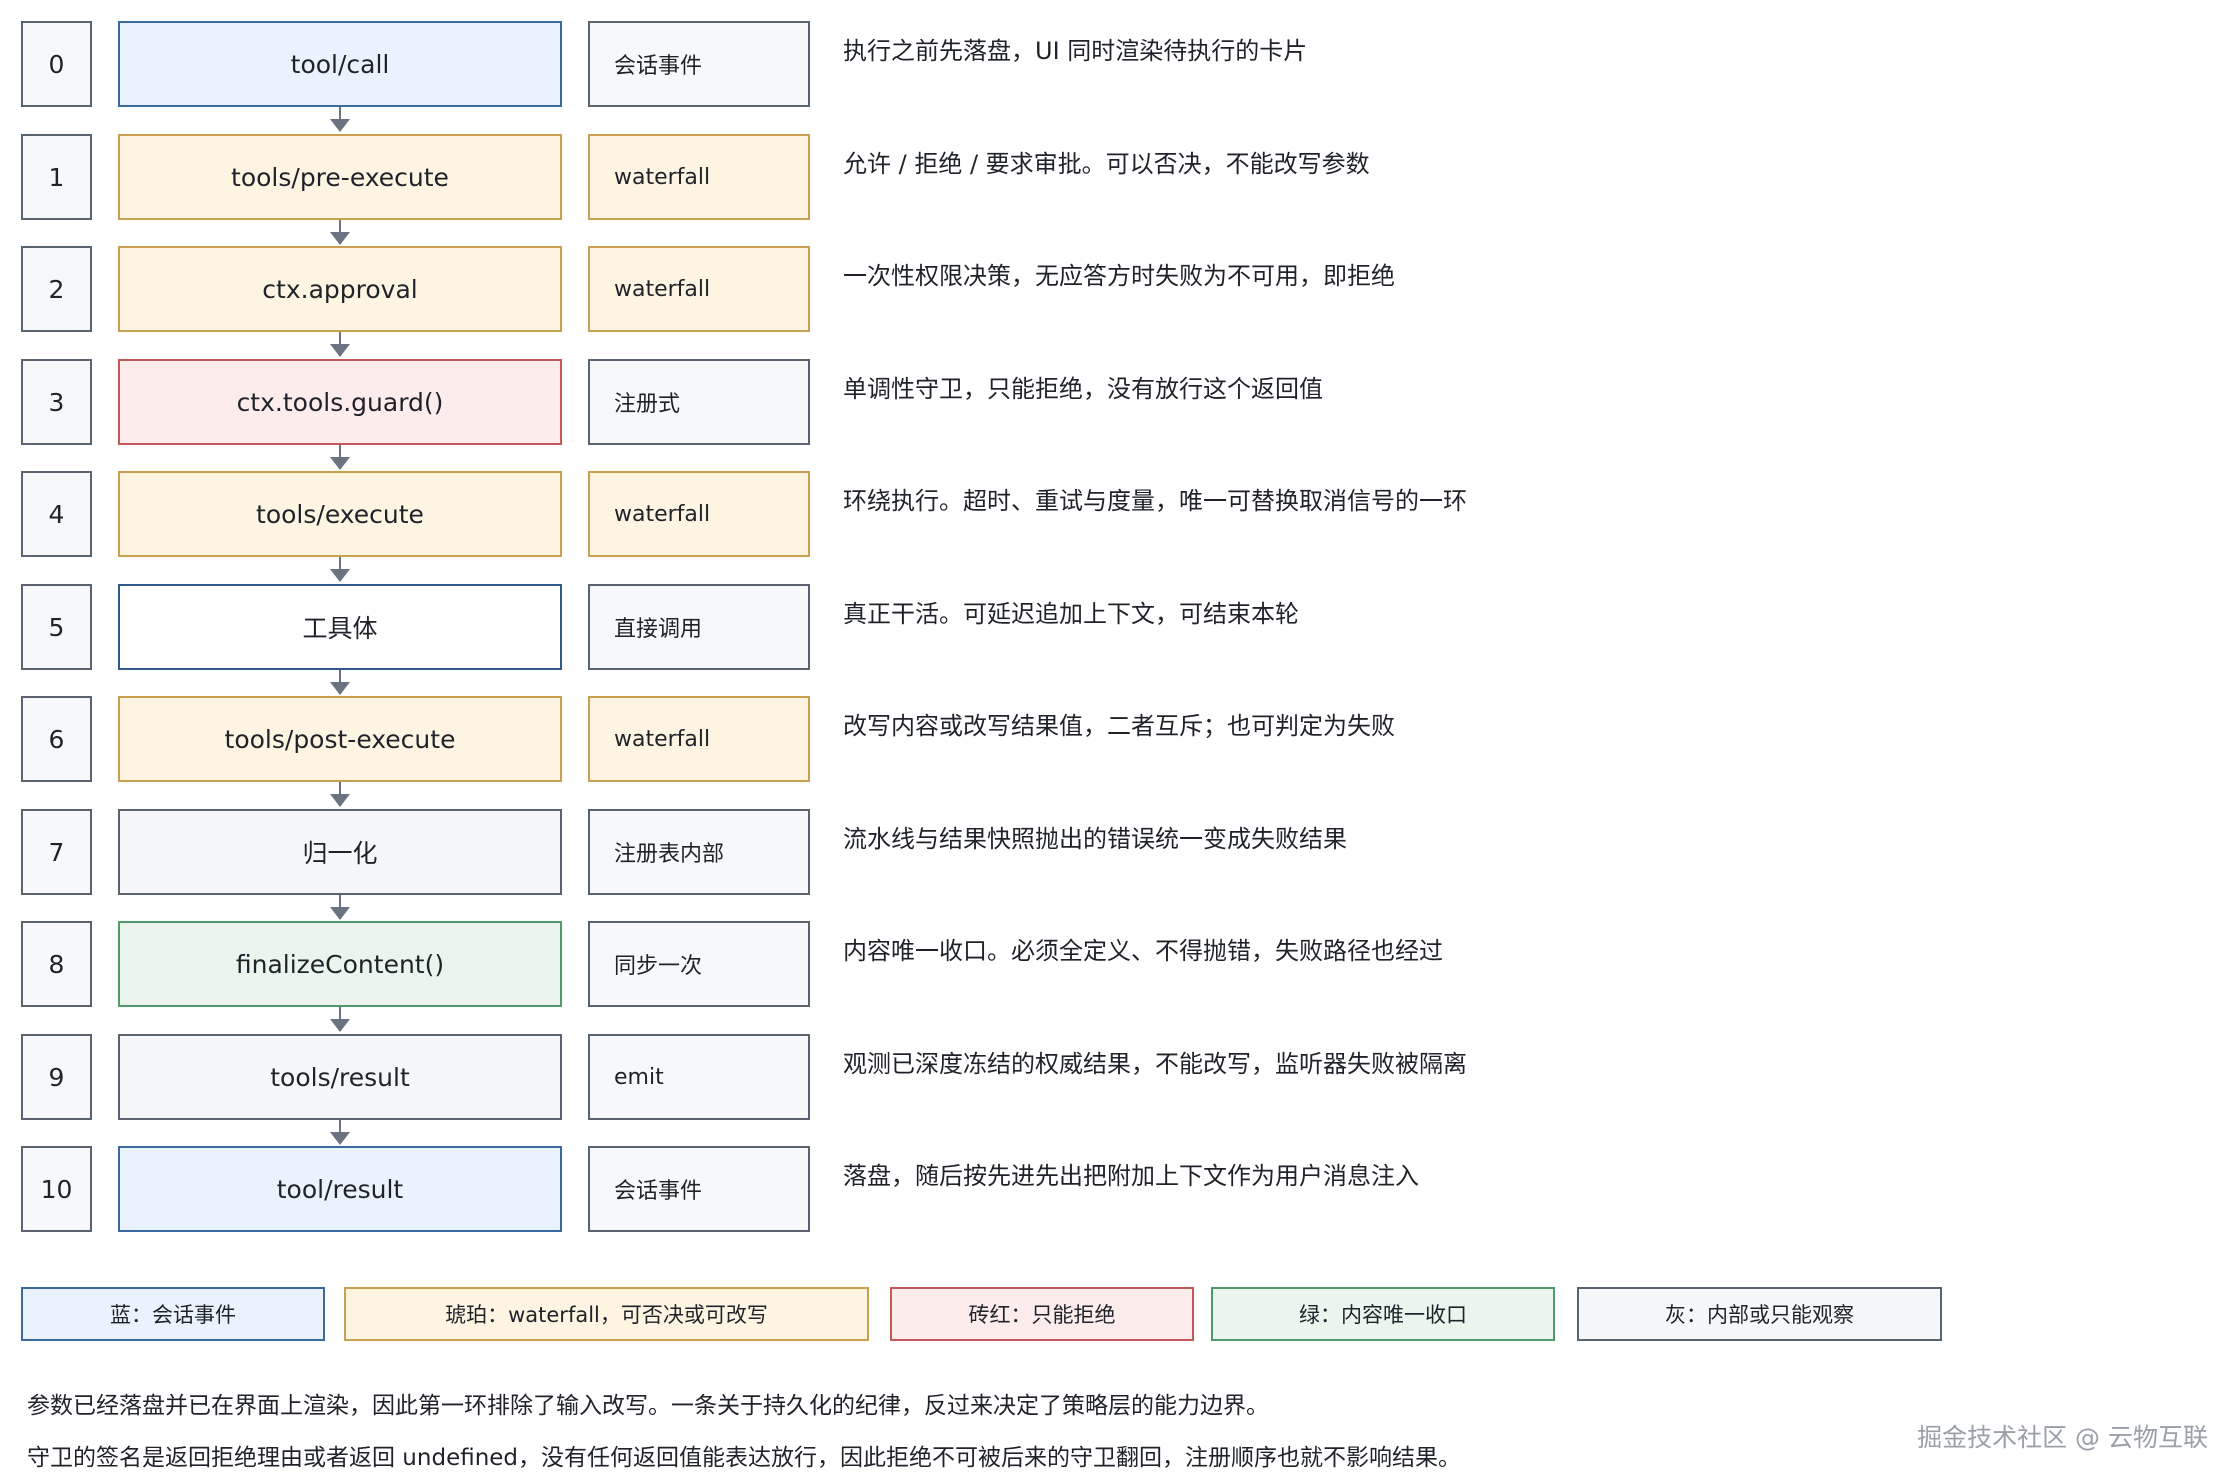 Image resolution: width=2234 pixels, height=1478 pixels. I want to click on step-kind: emit, so click(699, 1077).